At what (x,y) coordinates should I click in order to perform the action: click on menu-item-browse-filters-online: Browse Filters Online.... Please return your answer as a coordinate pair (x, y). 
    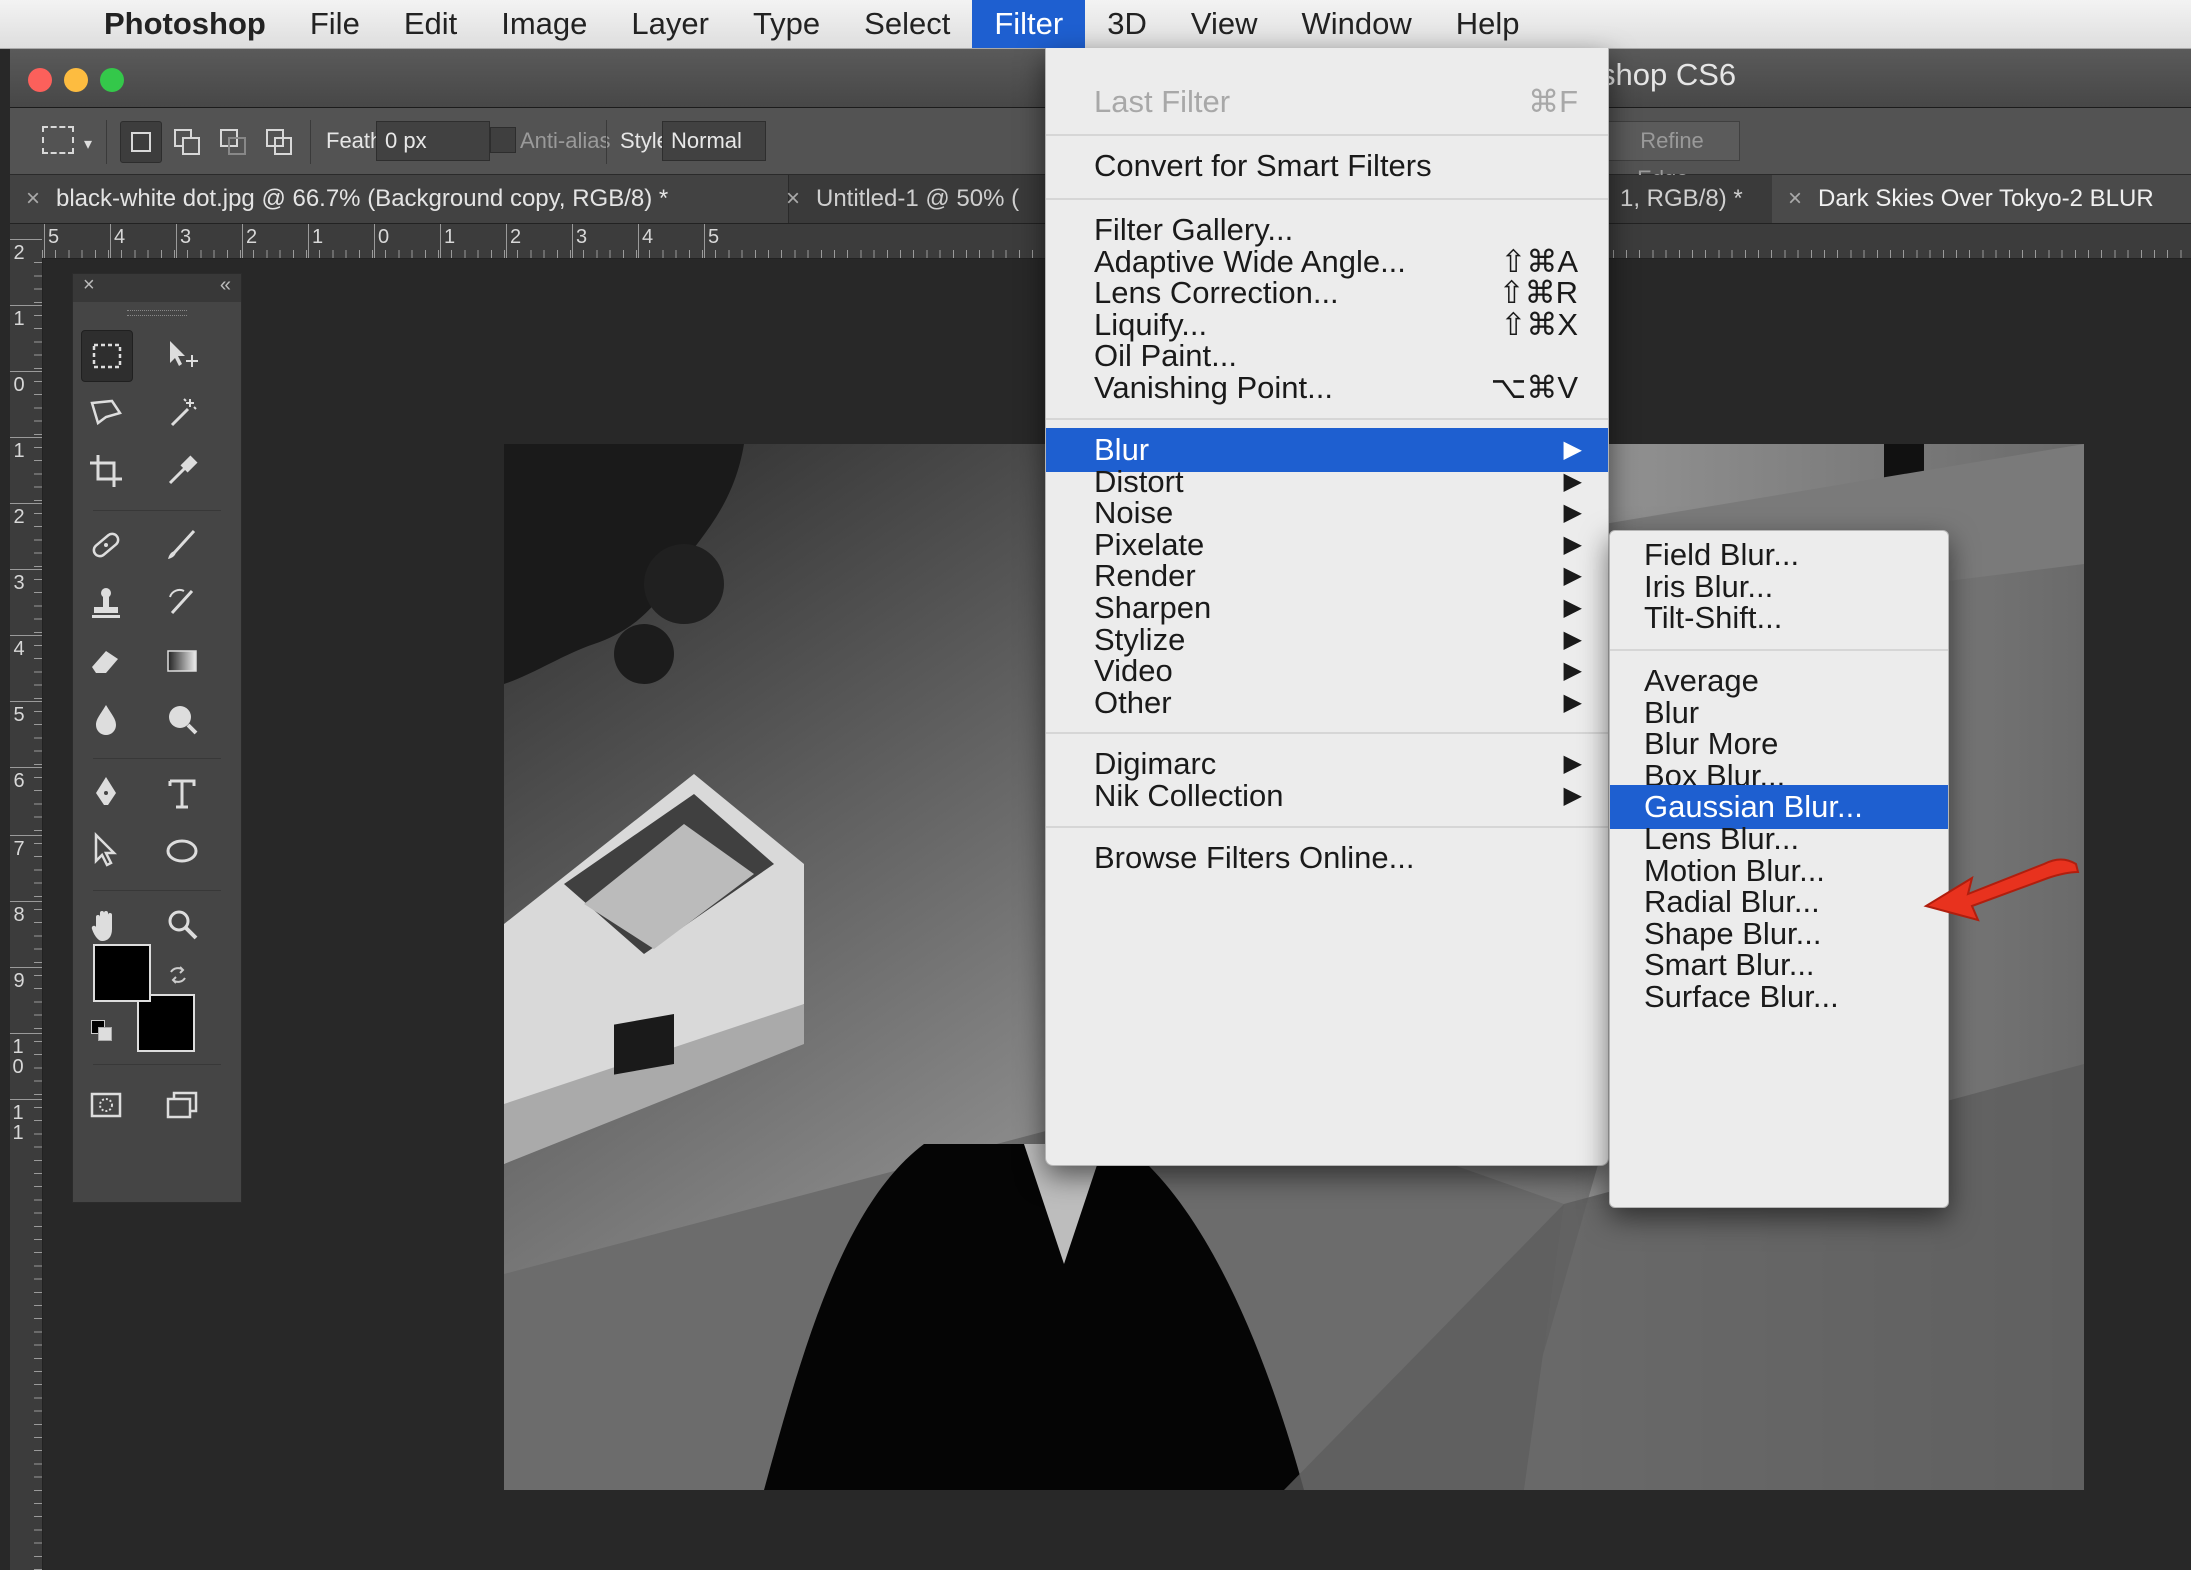
    Looking at the image, I should click on (1327, 858).